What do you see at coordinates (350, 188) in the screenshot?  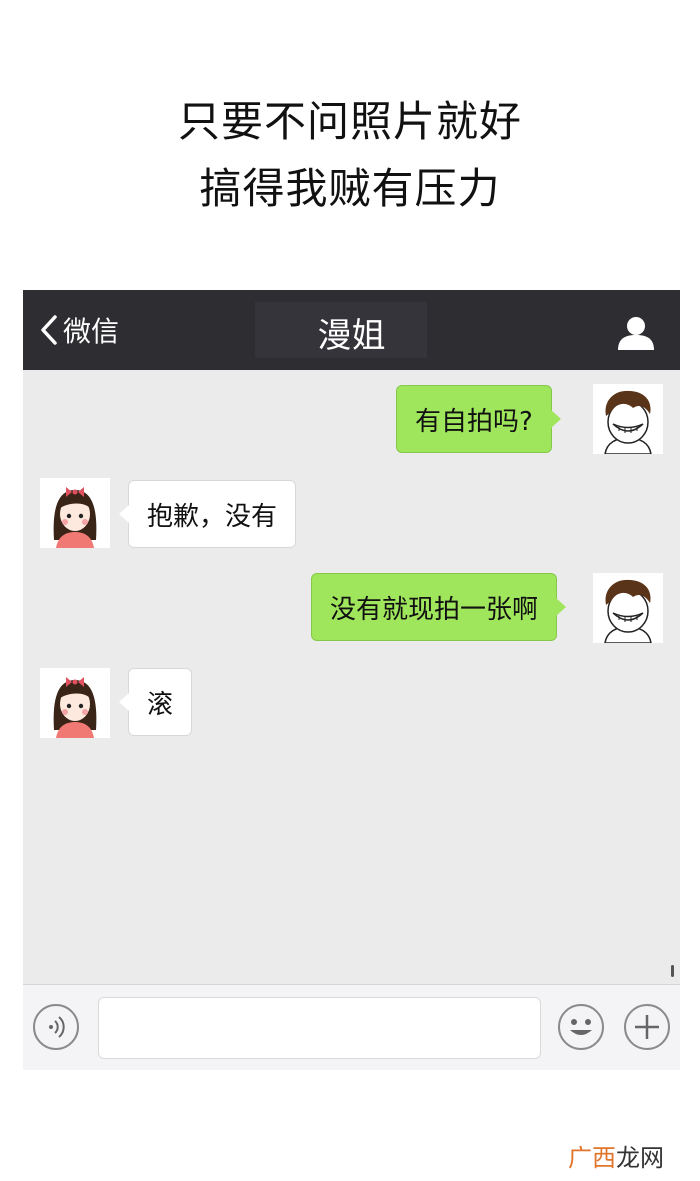 I see `caption-line-2: 搞得我贼有压力` at bounding box center [350, 188].